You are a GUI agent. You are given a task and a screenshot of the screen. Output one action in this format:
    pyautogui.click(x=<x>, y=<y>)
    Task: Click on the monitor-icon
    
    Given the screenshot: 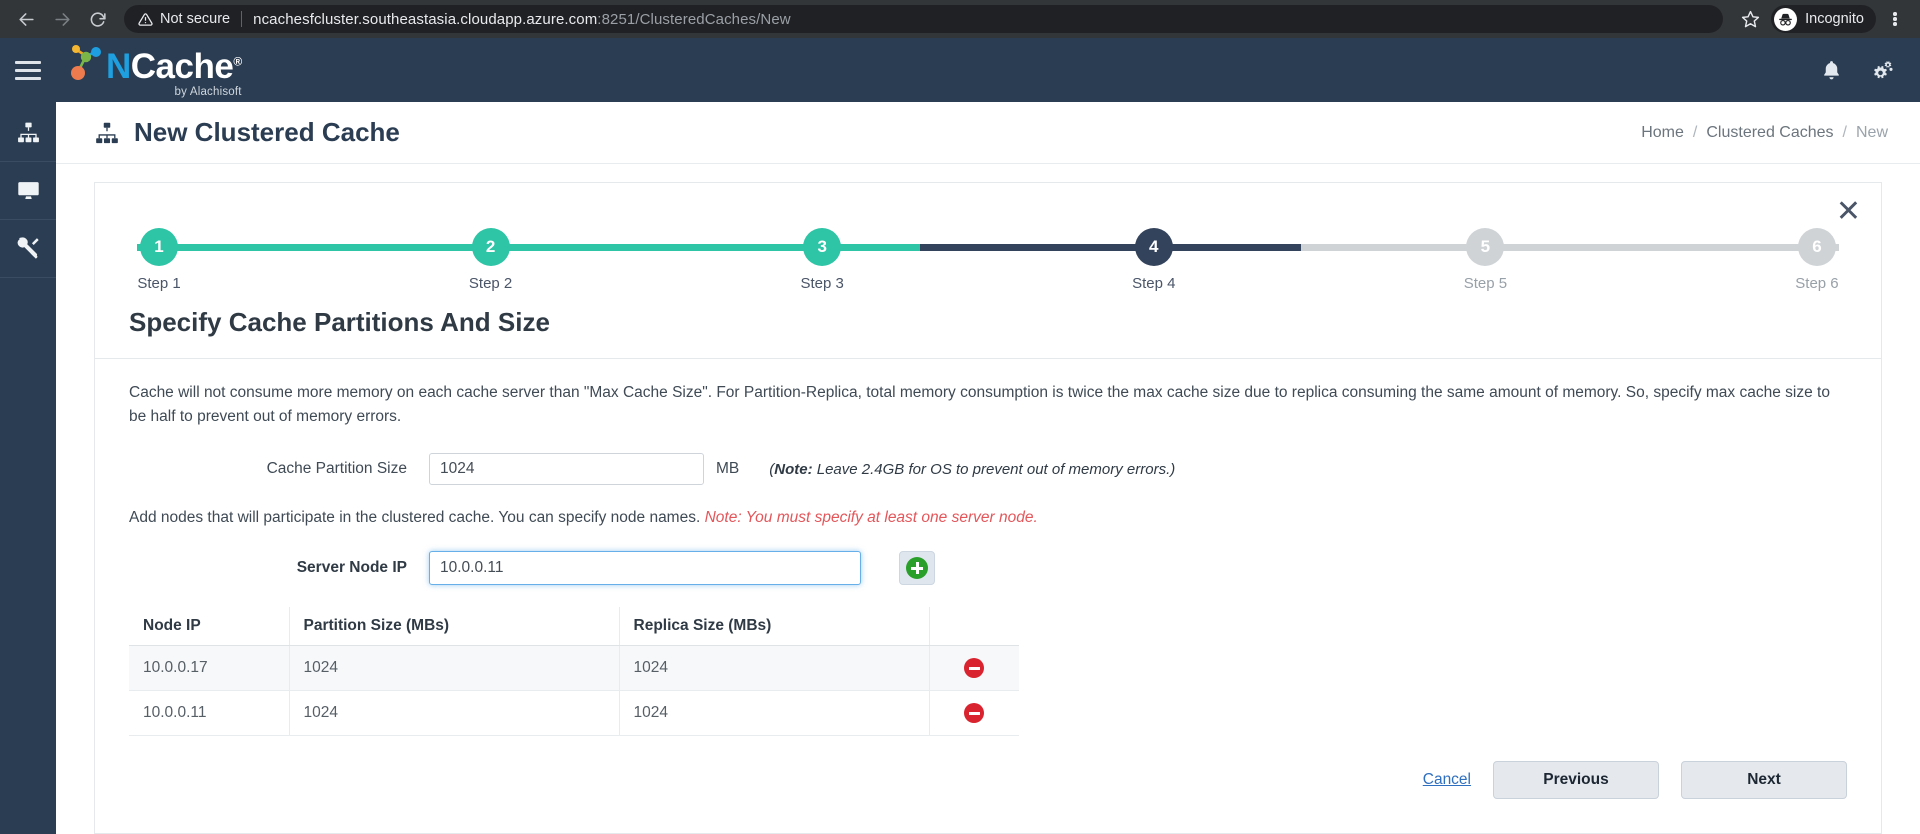 What is the action you would take?
    pyautogui.click(x=28, y=191)
    